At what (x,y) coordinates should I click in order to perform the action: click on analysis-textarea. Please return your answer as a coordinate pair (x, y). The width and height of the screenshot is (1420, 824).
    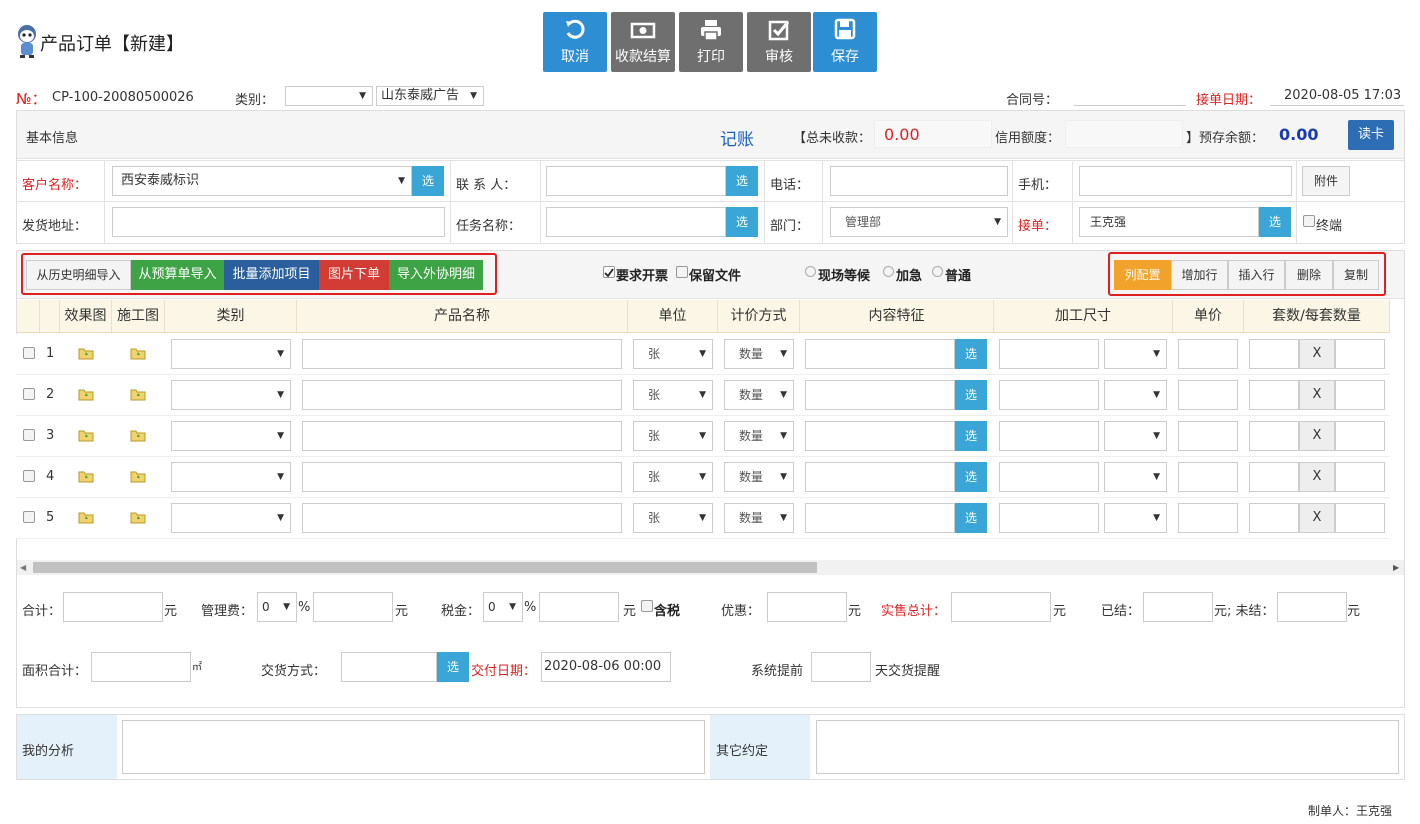
    Looking at the image, I should click on (413, 747).